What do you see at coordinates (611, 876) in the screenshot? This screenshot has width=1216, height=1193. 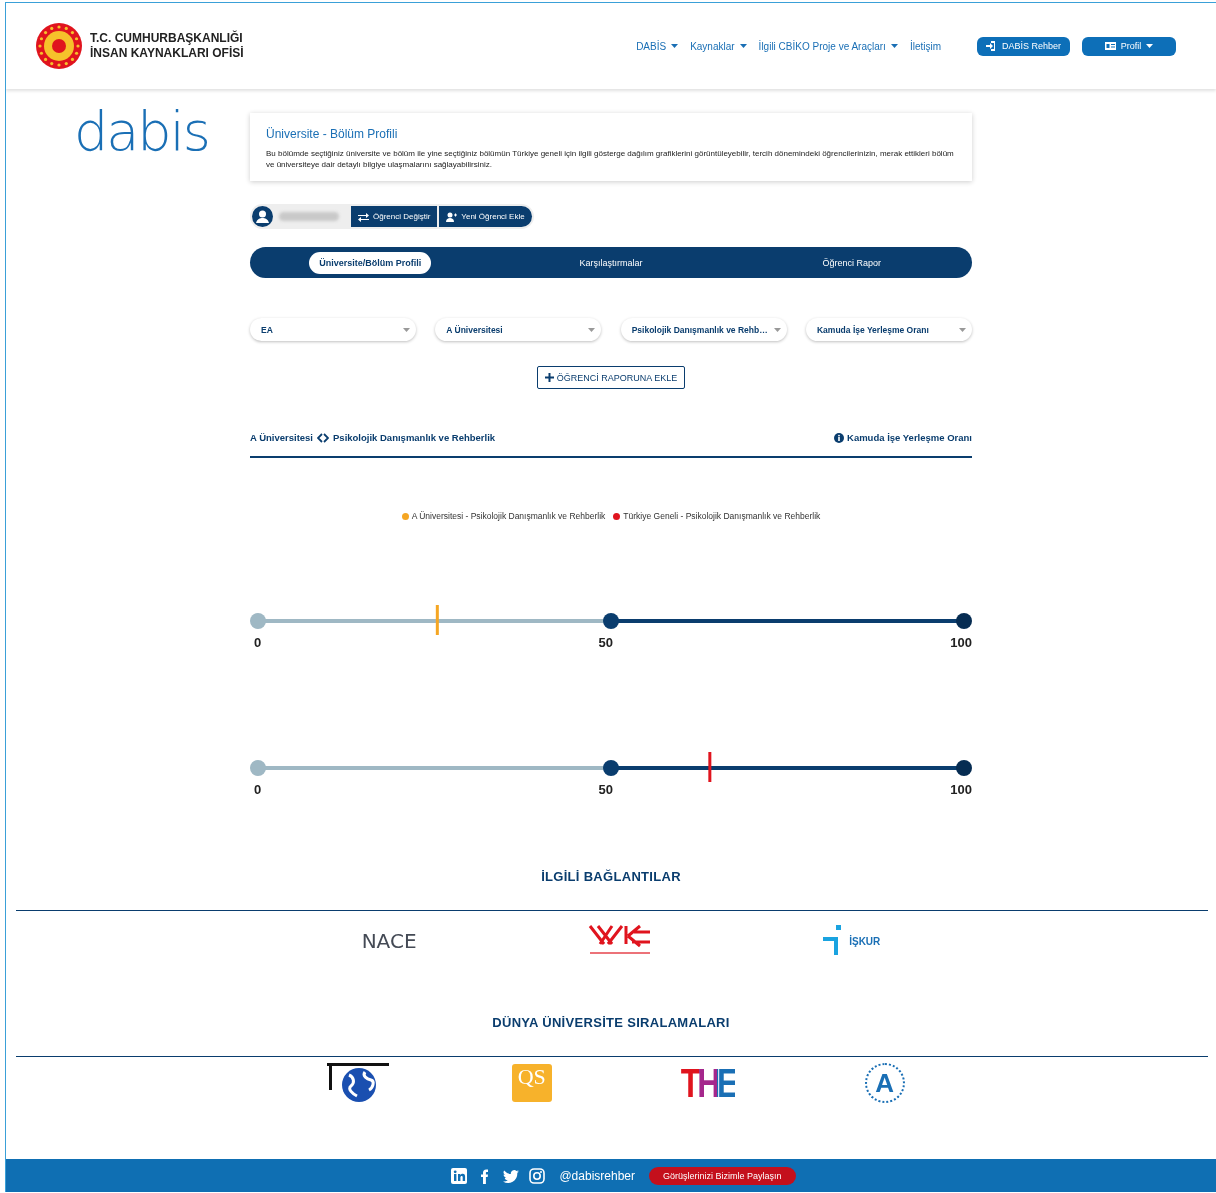 I see `related-links-title: İLGİLİ BAĞLANTILAR` at bounding box center [611, 876].